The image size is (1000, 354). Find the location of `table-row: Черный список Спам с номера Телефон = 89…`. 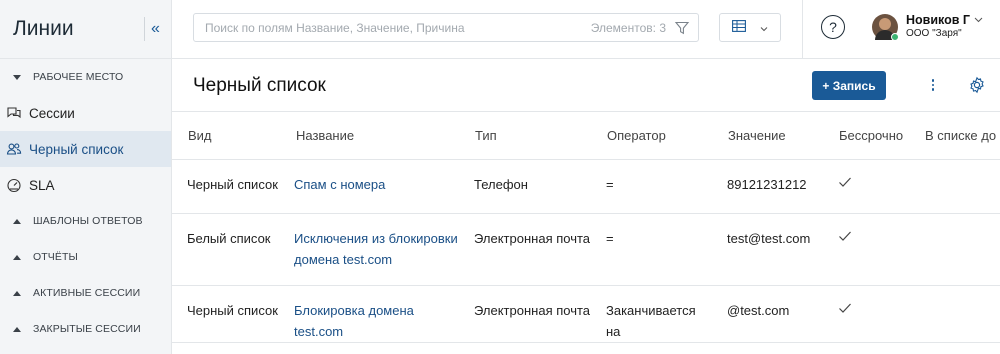

table-row: Черный список Спам с номера Телефон = 89… is located at coordinates (586, 186).